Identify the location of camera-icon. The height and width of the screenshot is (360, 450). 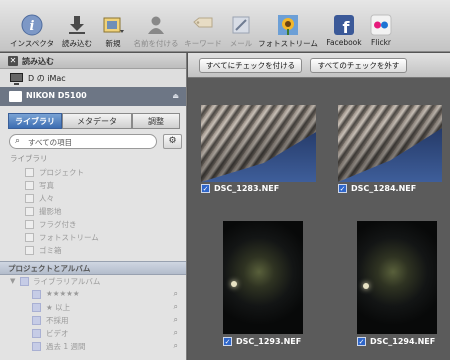
(15, 96).